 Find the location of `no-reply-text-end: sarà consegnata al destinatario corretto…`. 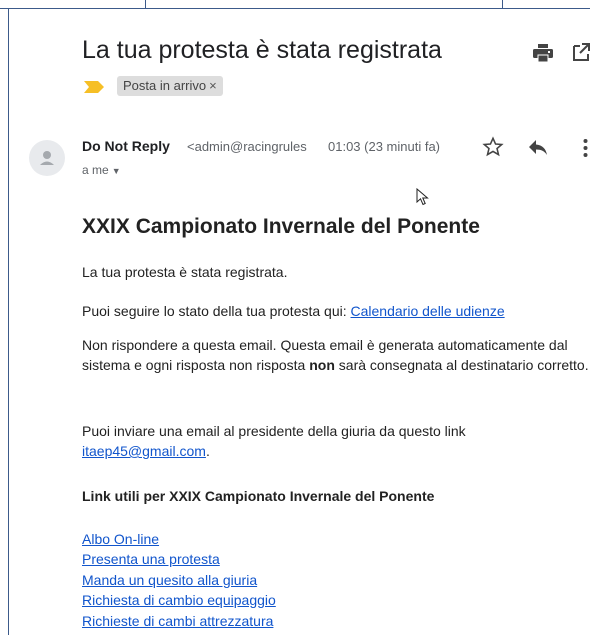

no-reply-text-end: sarà consegnata al destinatario corretto… is located at coordinates (461, 365).